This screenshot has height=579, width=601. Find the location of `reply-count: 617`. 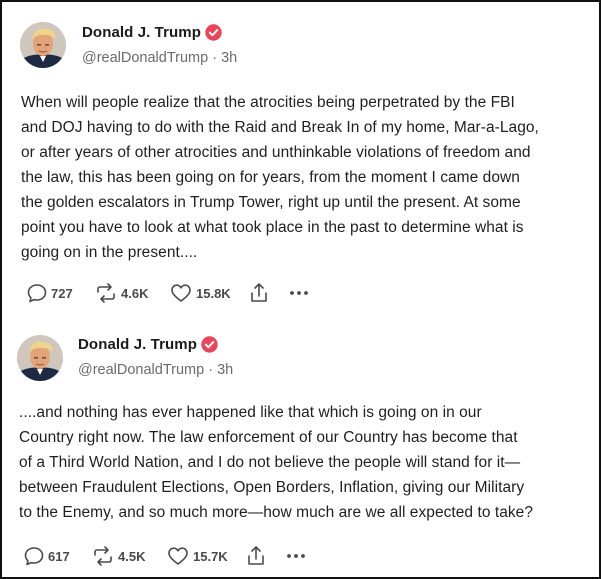

reply-count: 617 is located at coordinates (59, 556).